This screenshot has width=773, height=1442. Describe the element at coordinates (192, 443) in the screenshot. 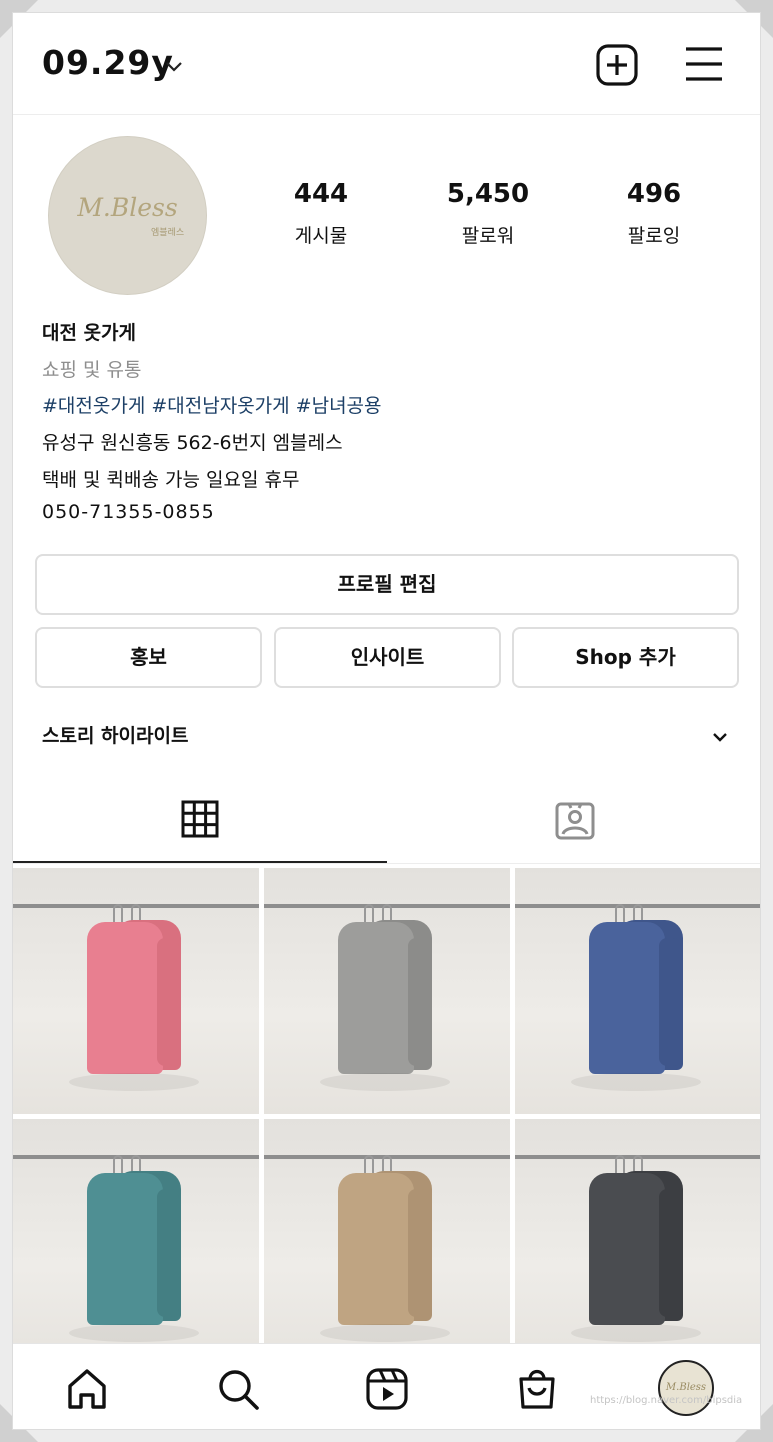

I see `profile-address: 유성구 원신흥동 562-6번지 엠블레스` at that location.